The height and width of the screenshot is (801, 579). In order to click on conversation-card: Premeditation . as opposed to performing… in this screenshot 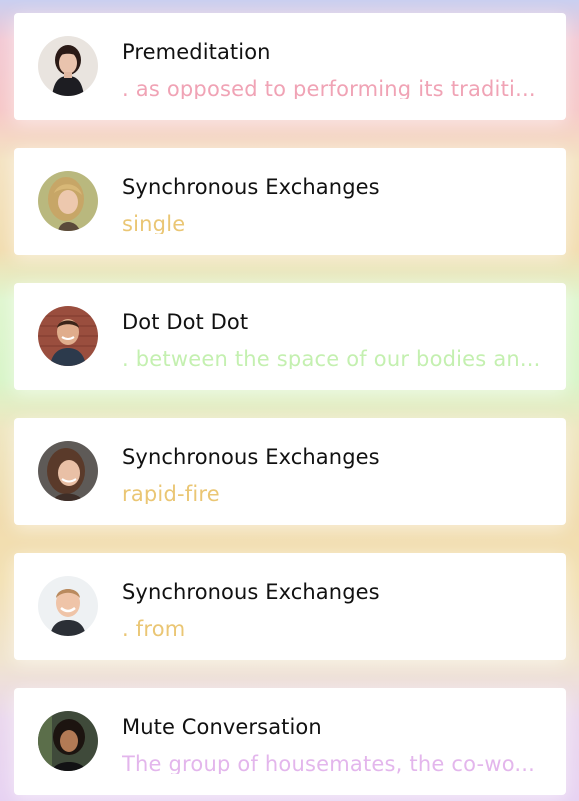, I will do `click(290, 66)`.